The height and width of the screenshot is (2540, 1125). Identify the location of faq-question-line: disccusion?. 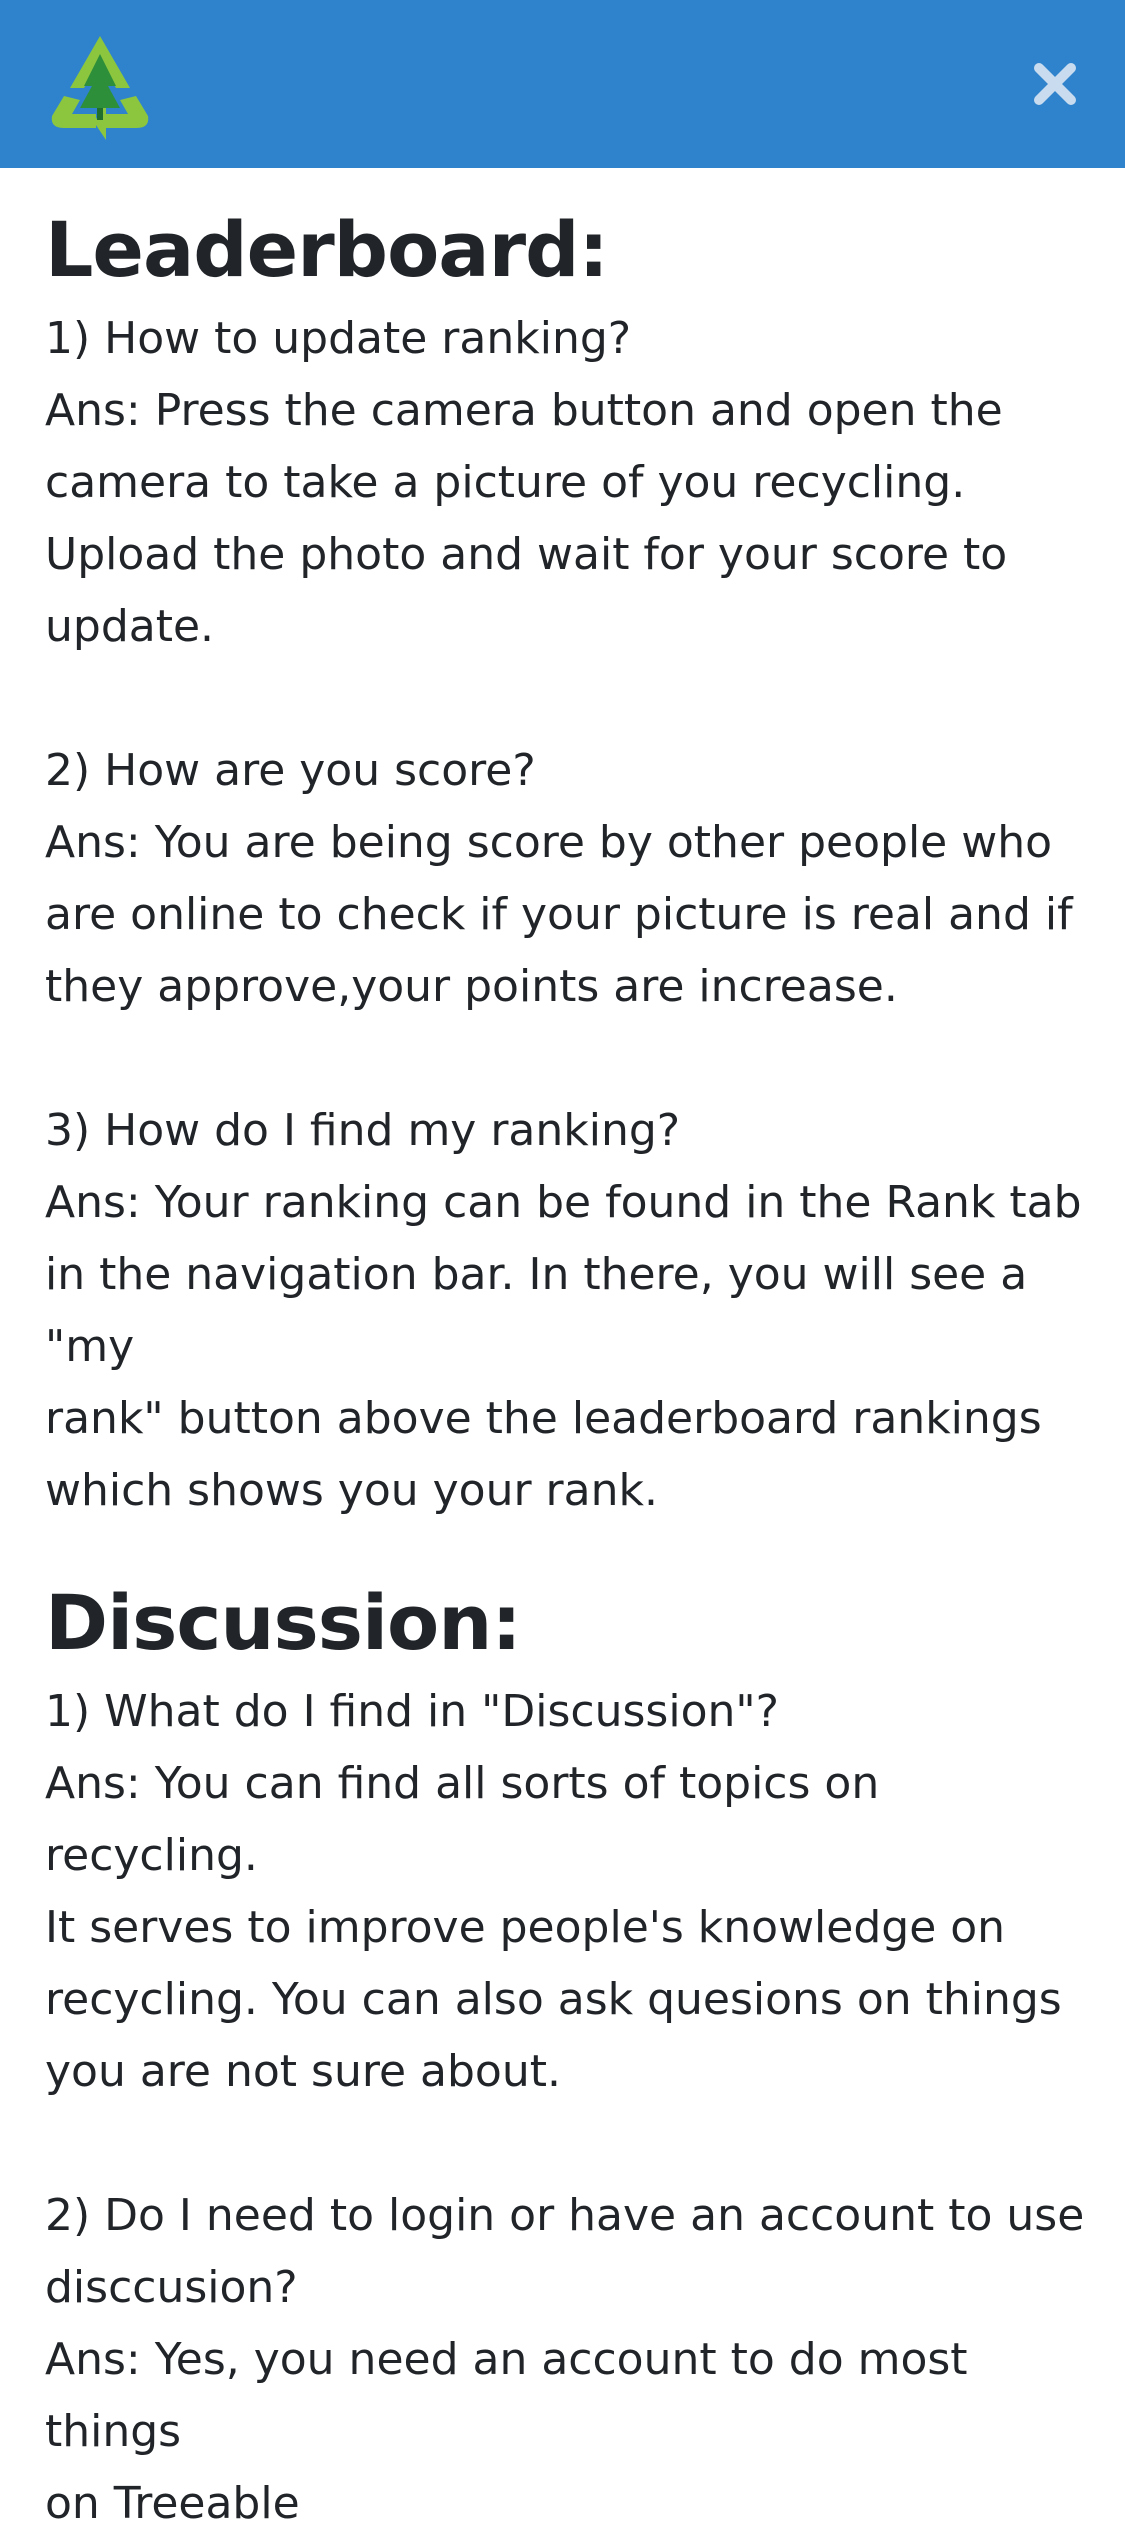
(171, 2288).